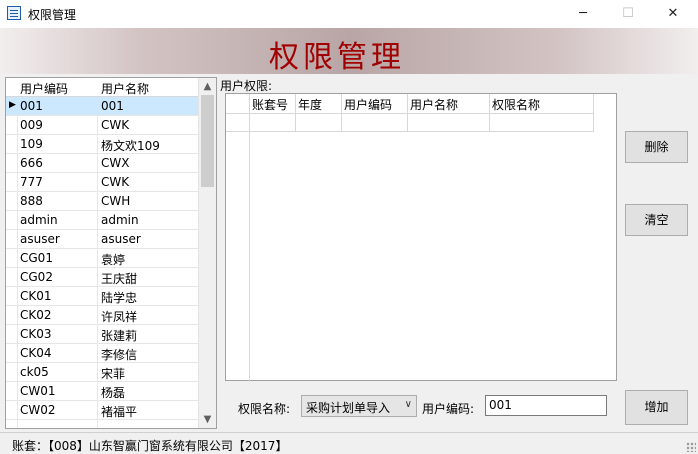 The width and height of the screenshot is (698, 454). Describe the element at coordinates (546, 405) in the screenshot. I see `user-code-input: 001` at that location.